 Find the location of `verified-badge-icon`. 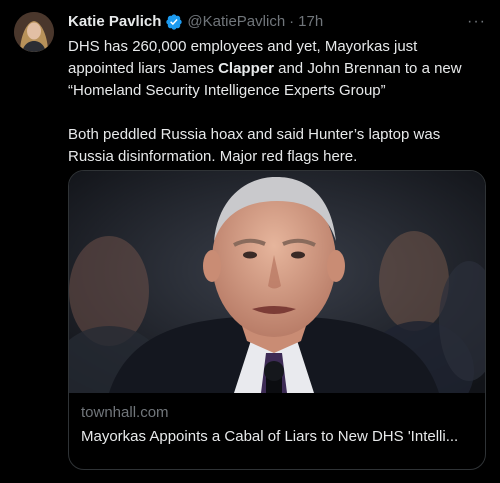

verified-badge-icon is located at coordinates (174, 22).